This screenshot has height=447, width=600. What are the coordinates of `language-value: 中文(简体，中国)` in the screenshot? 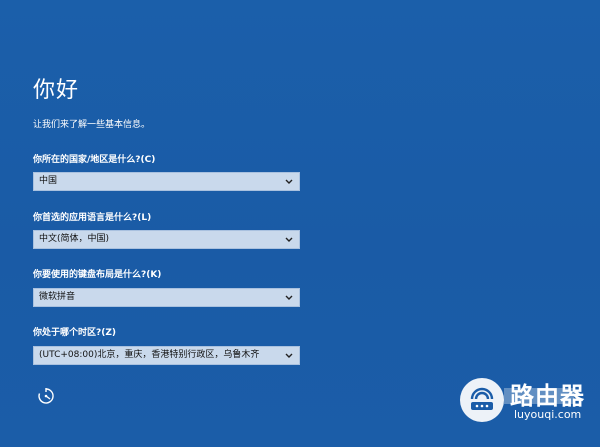 It's located at (74, 239).